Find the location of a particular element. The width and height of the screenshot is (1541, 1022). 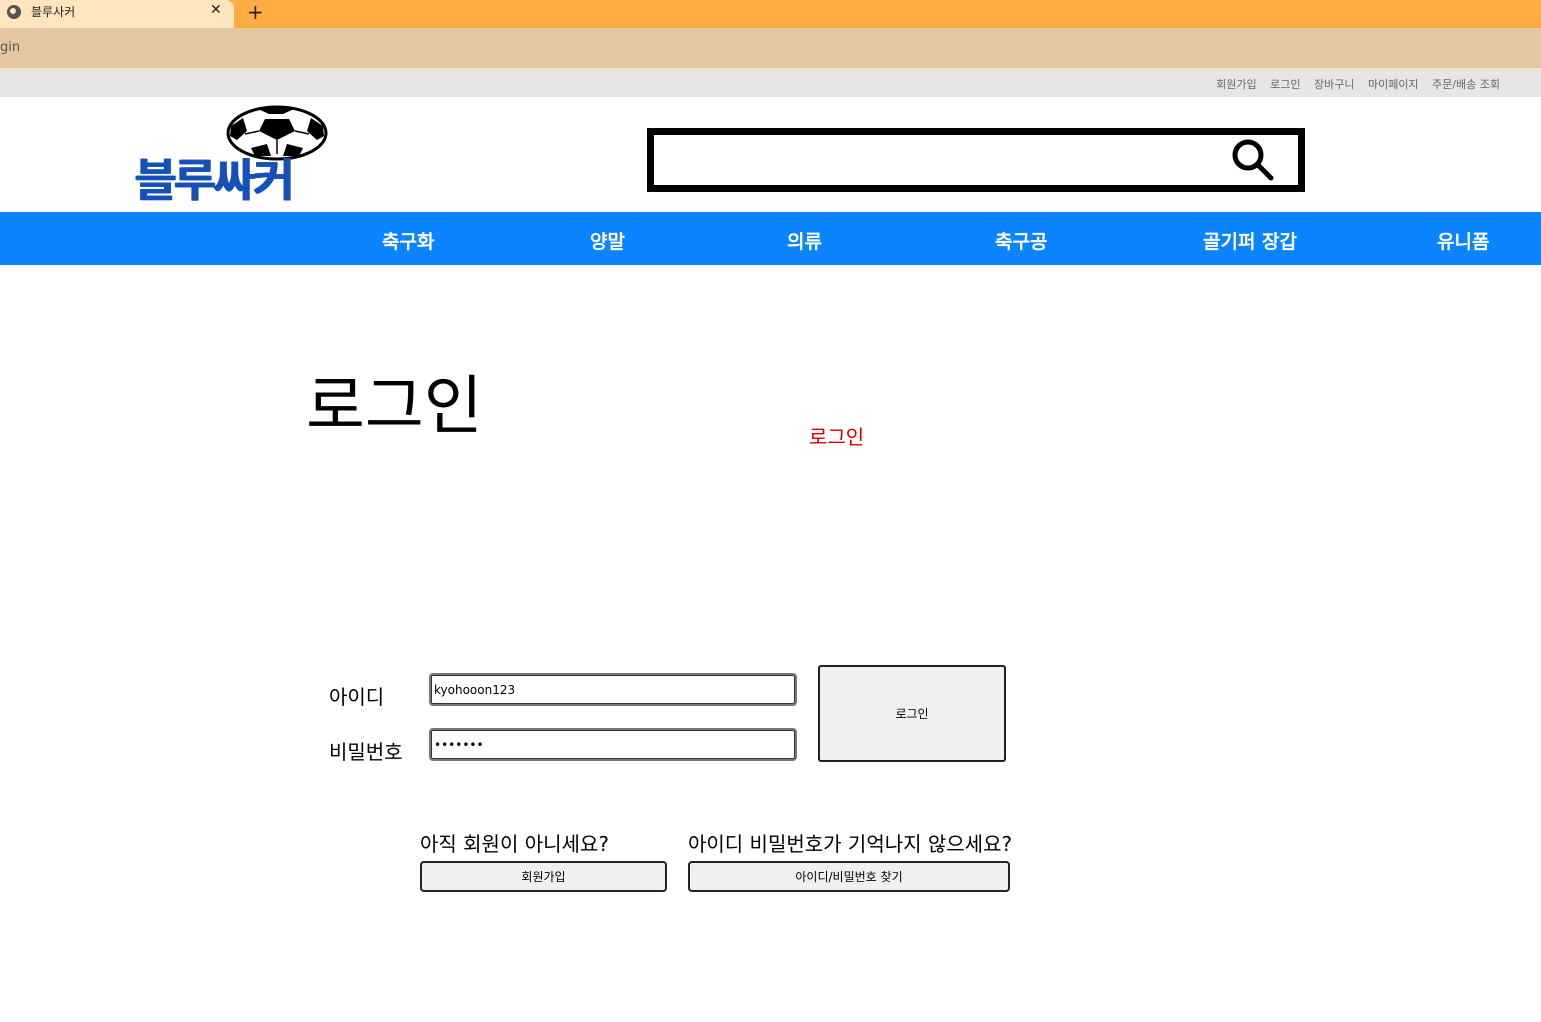

new-tab-button: + is located at coordinates (255, 12).